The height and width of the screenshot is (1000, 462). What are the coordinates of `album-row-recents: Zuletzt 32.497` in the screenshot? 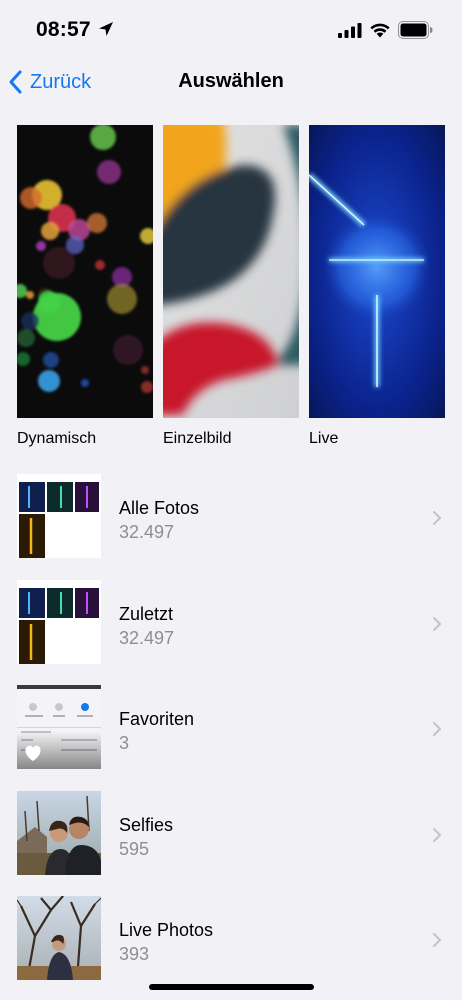 It's located at (231, 627).